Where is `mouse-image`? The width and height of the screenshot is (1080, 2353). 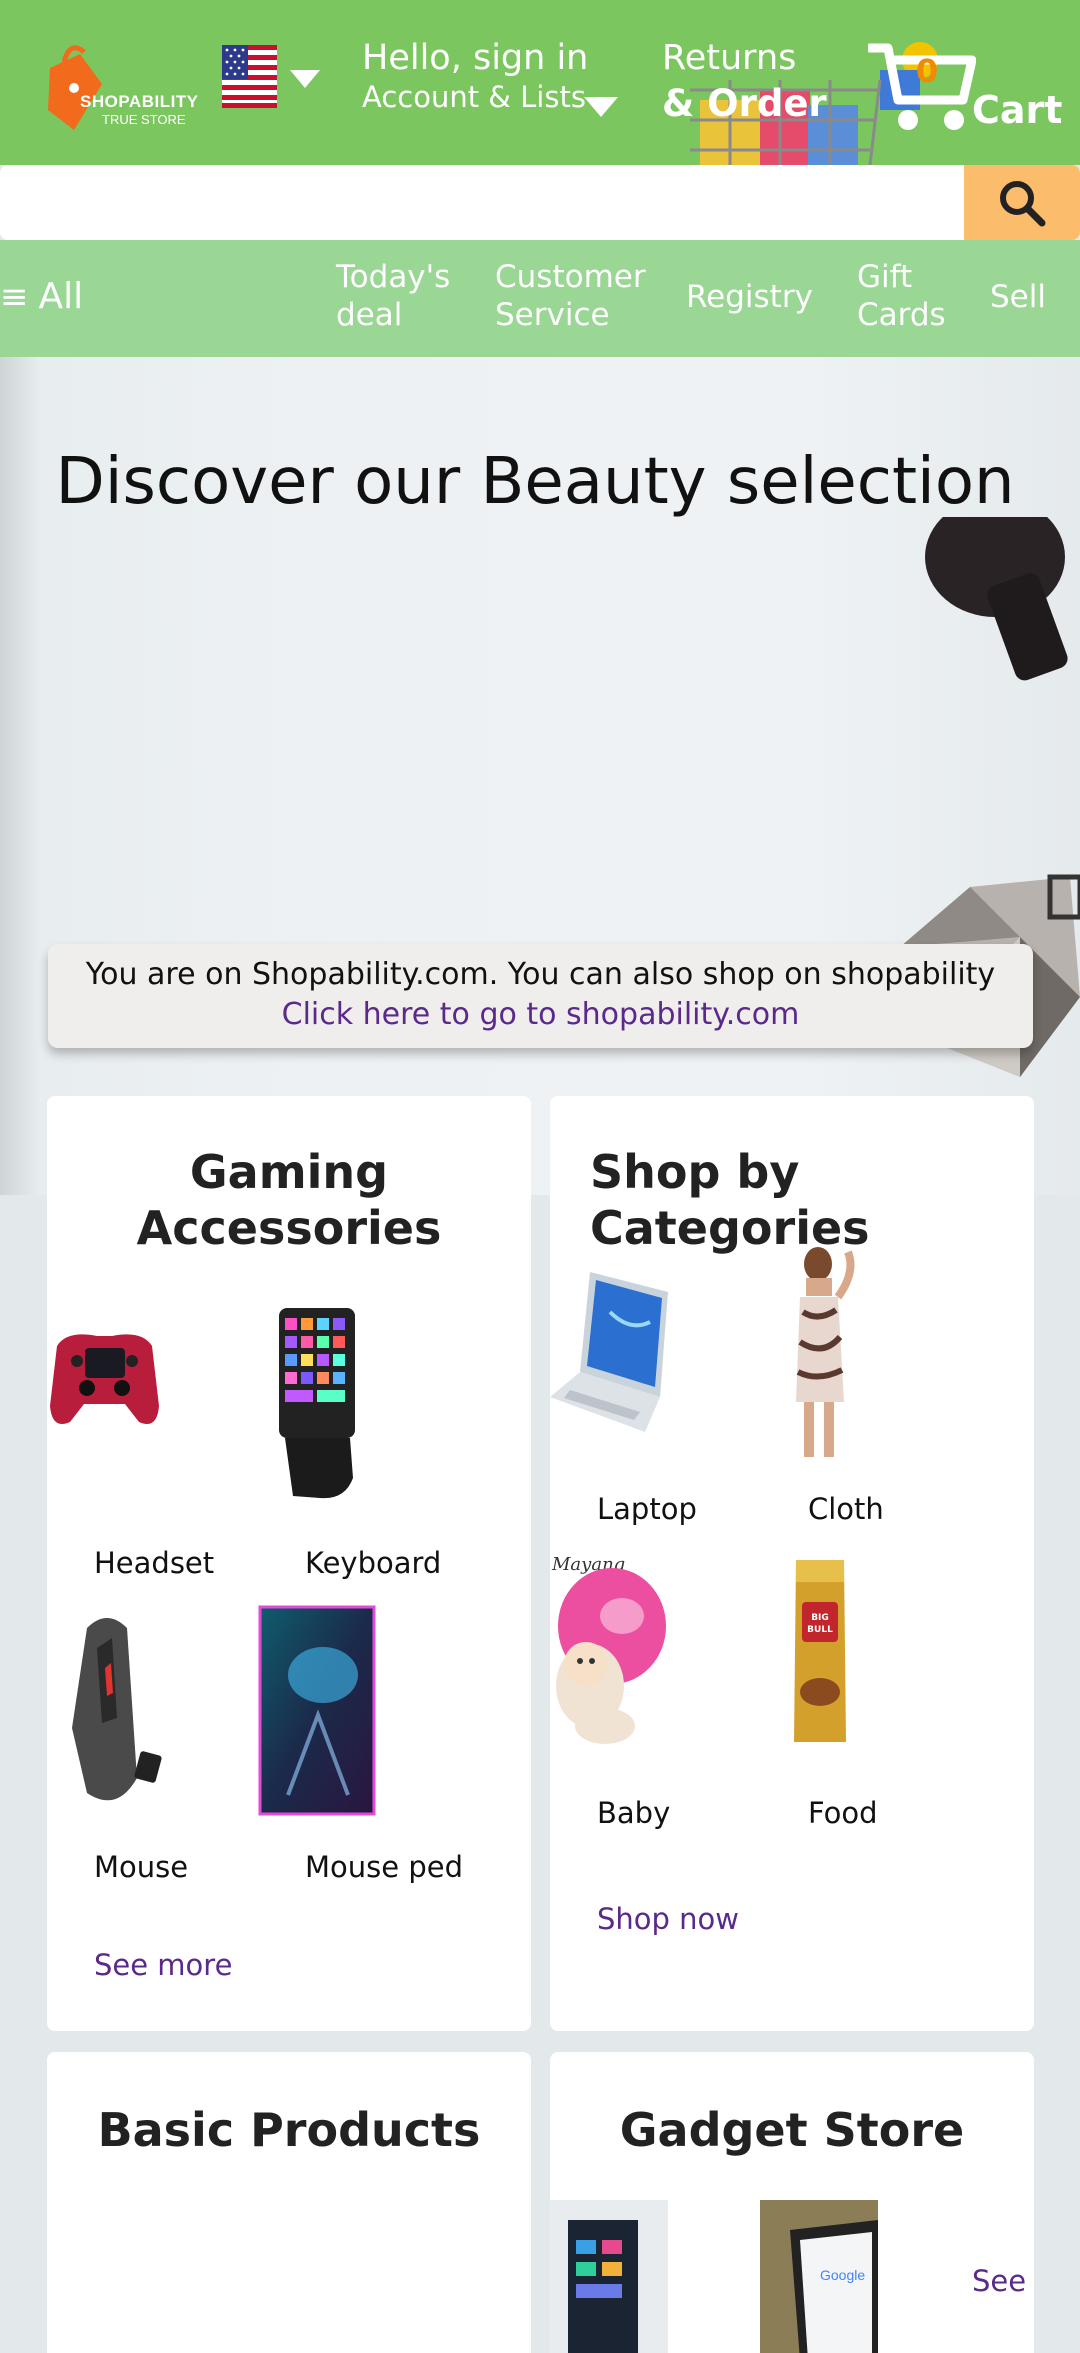 mouse-image is located at coordinates (117, 1710).